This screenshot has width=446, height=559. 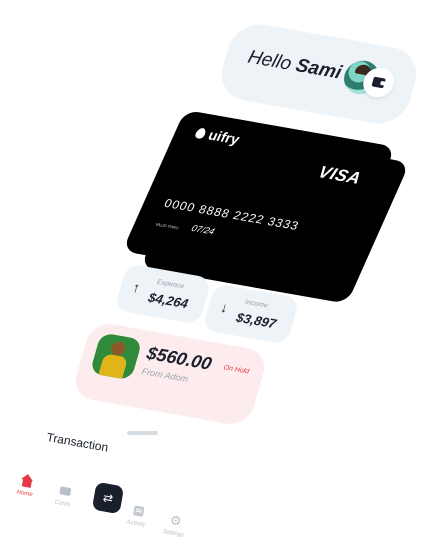 What do you see at coordinates (224, 307) in the screenshot?
I see `arrow-down-icon: ↓` at bounding box center [224, 307].